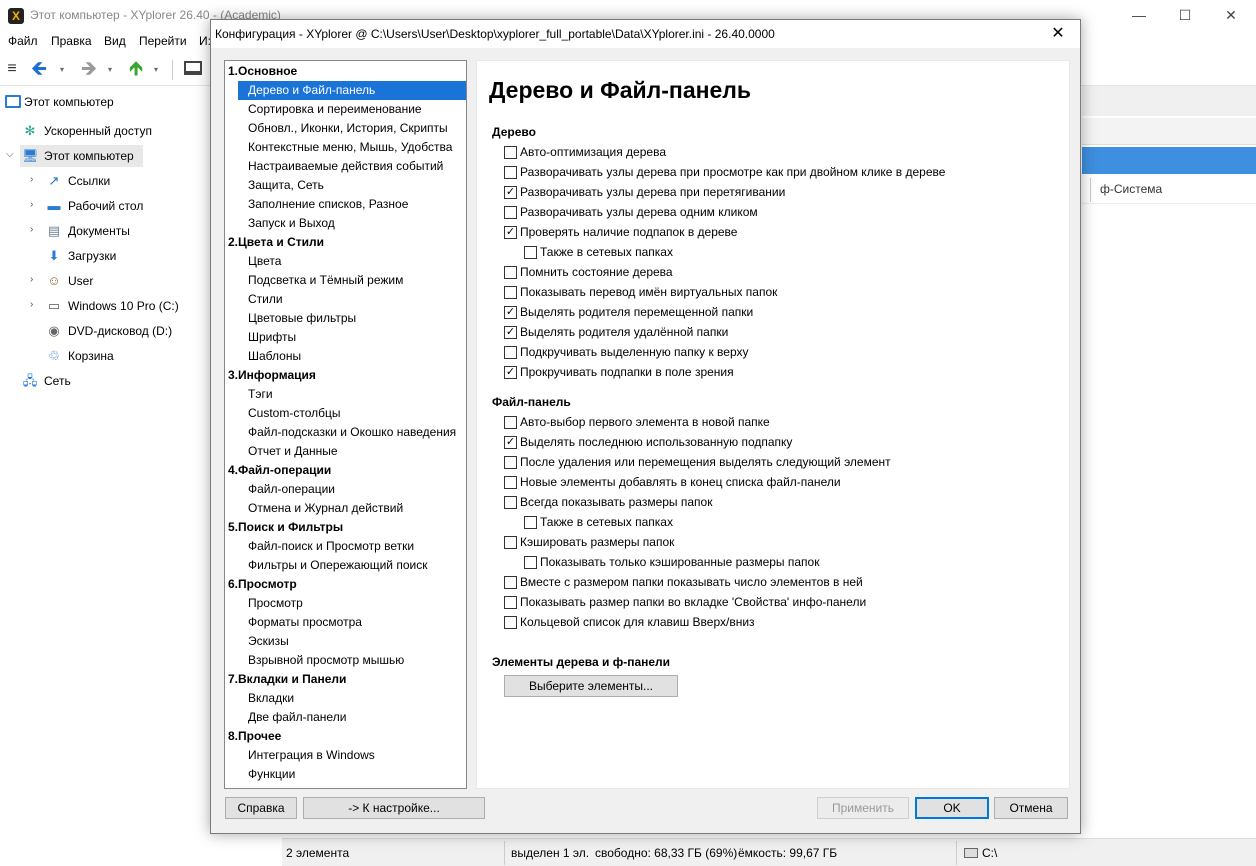 This screenshot has width=1256, height=866. I want to click on tree-item: › ▬ Рабочий стол, so click(87, 206).